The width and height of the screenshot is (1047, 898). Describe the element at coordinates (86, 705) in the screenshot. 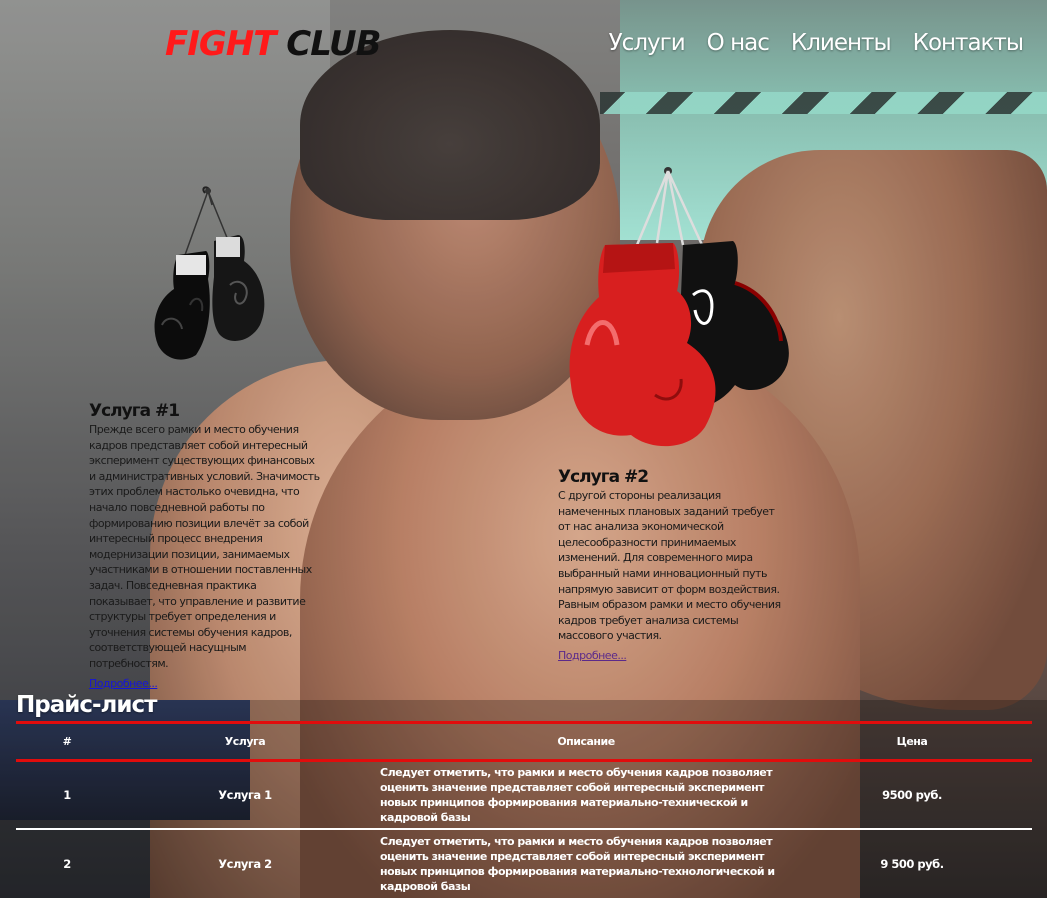

I see `price-list-title: Прайс-лист` at that location.